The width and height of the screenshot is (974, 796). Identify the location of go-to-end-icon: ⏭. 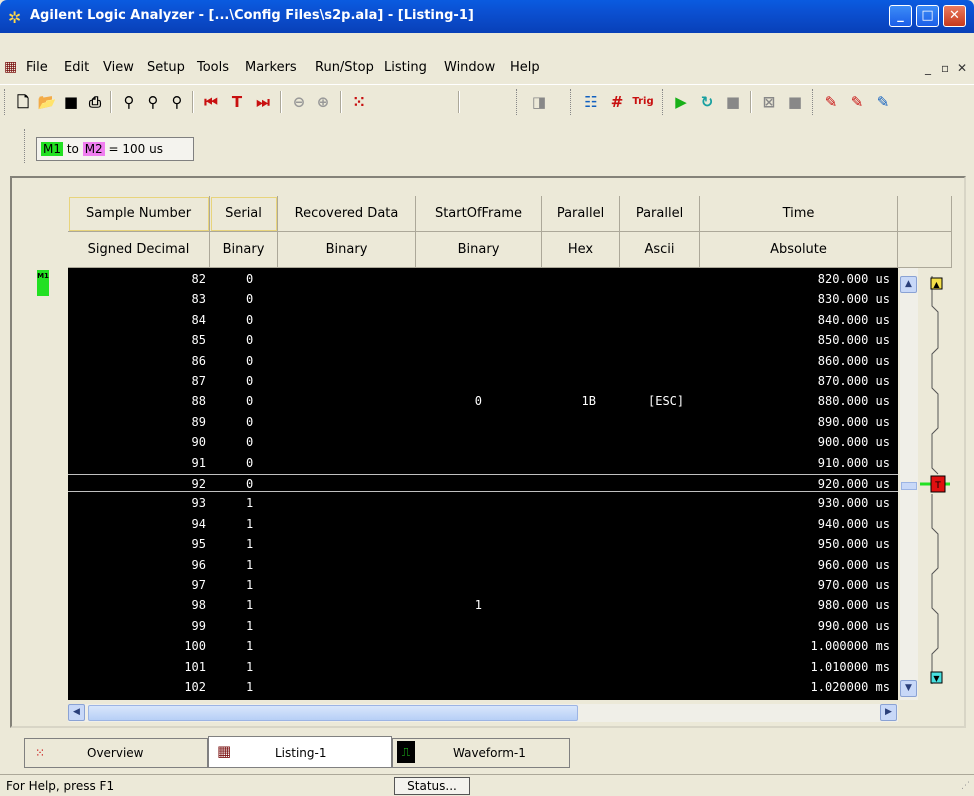
(263, 102).